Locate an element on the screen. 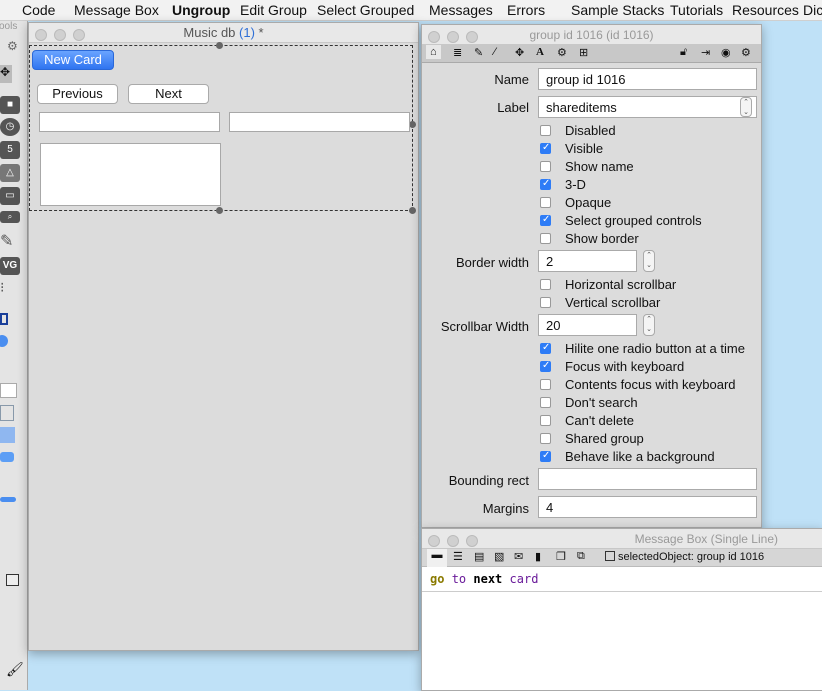 The image size is (822, 691). table-tool-icon is located at coordinates (7, 413).